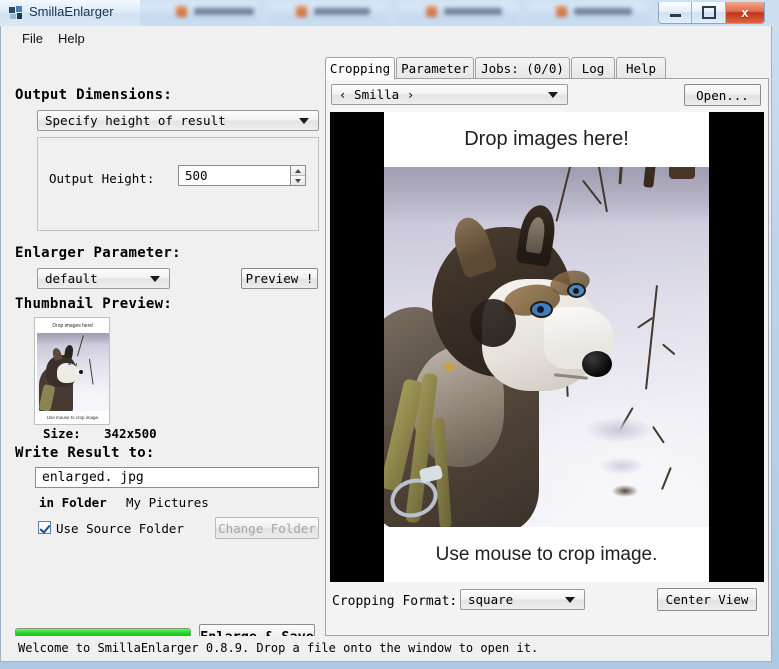  What do you see at coordinates (71, 278) in the screenshot?
I see `enlarger-parameter-value: default` at bounding box center [71, 278].